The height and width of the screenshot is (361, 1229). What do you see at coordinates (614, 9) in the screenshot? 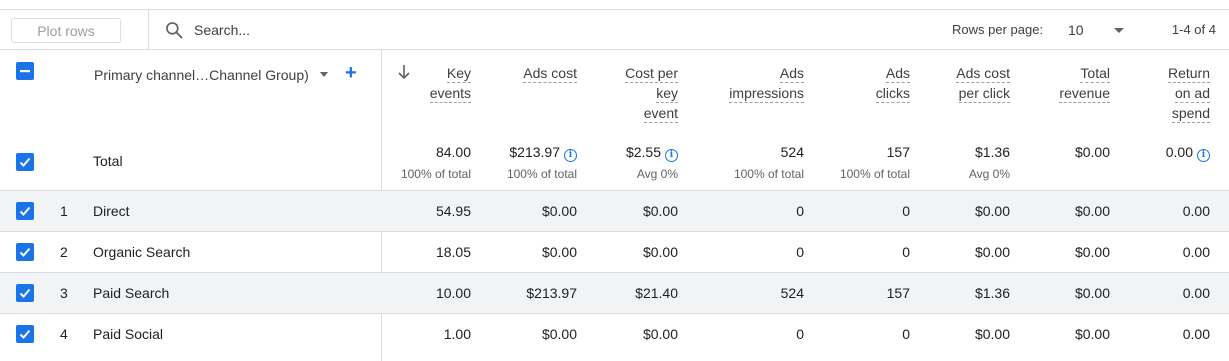
I see `toolbar-top-border` at bounding box center [614, 9].